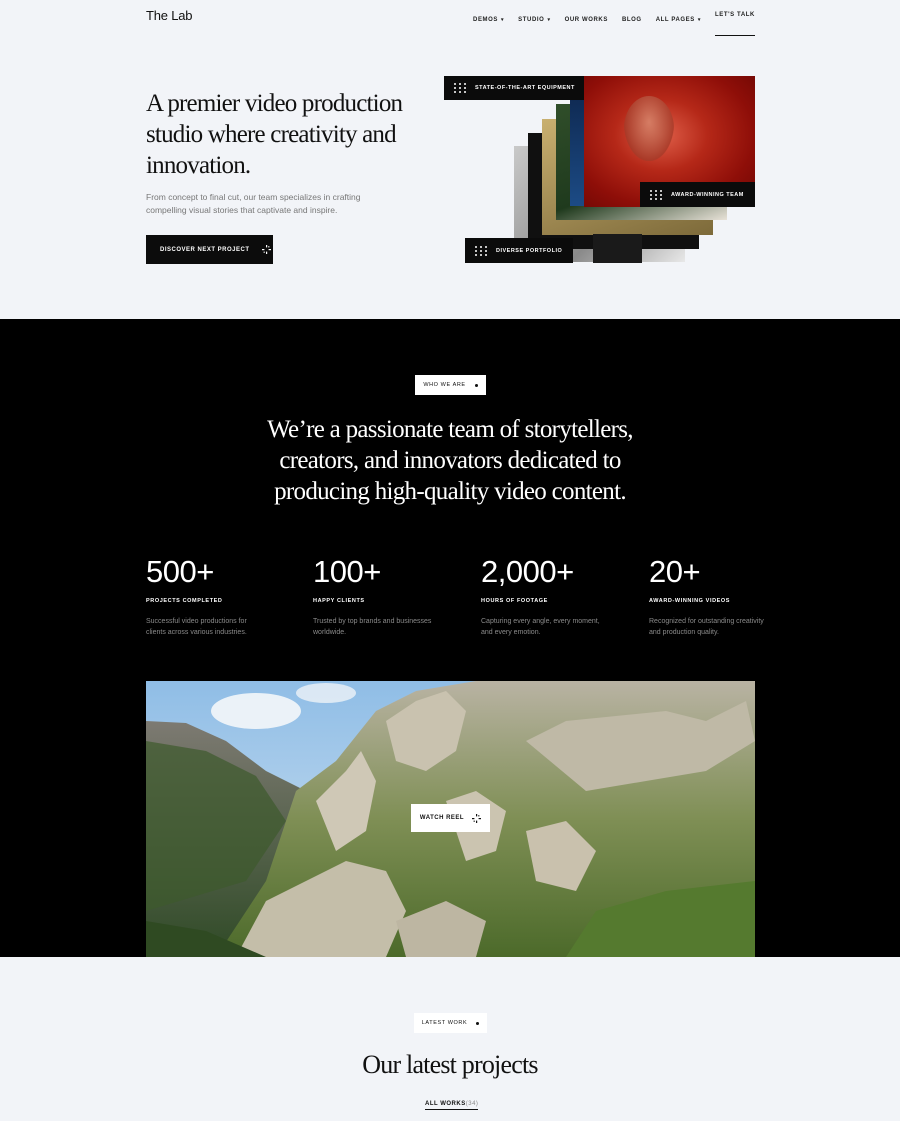  I want to click on stat-number: 20+, so click(675, 571).